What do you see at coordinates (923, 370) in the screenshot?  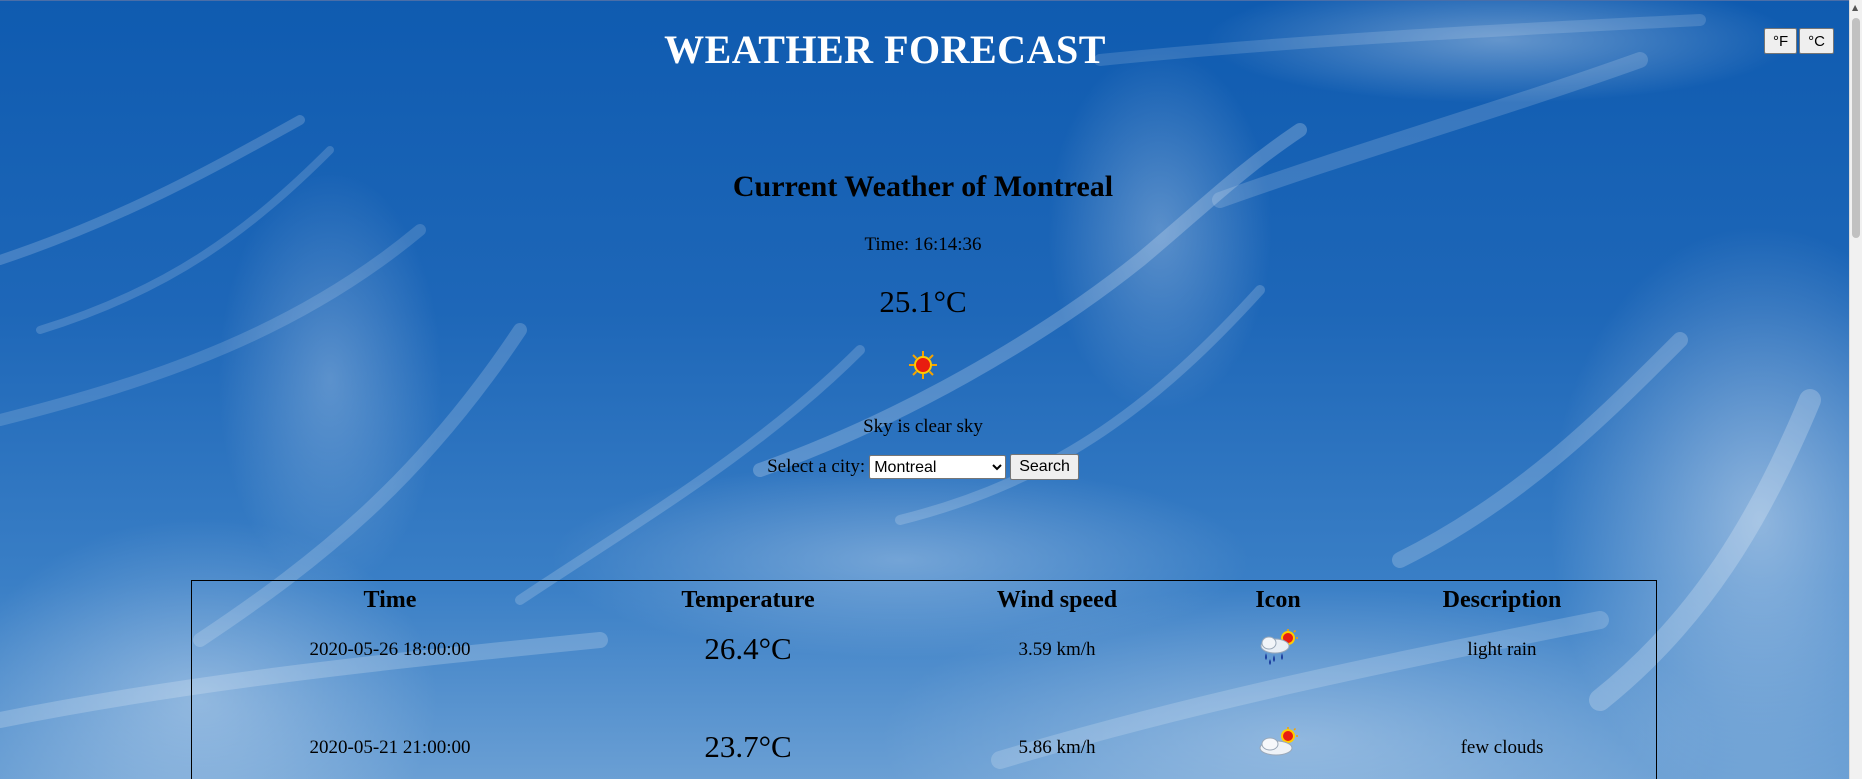 I see `clear-sun-icon` at bounding box center [923, 370].